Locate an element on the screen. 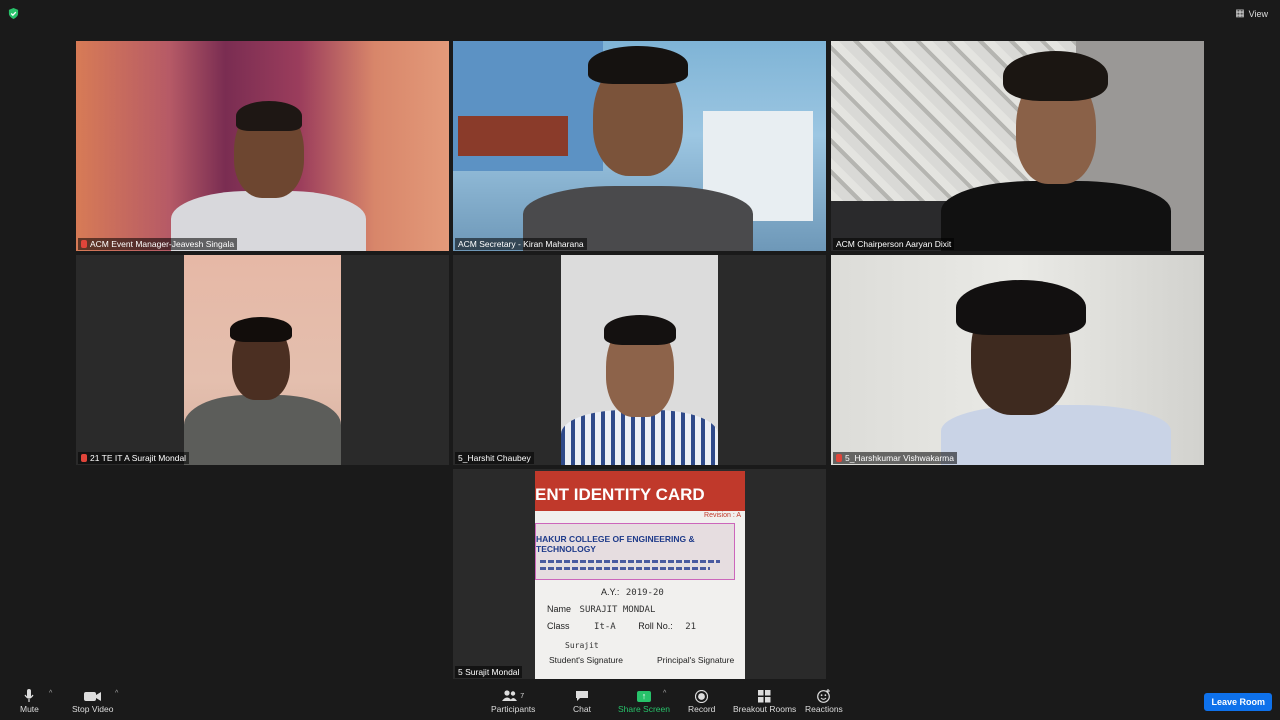  share-screen-icon: ↑ is located at coordinates (643, 696).